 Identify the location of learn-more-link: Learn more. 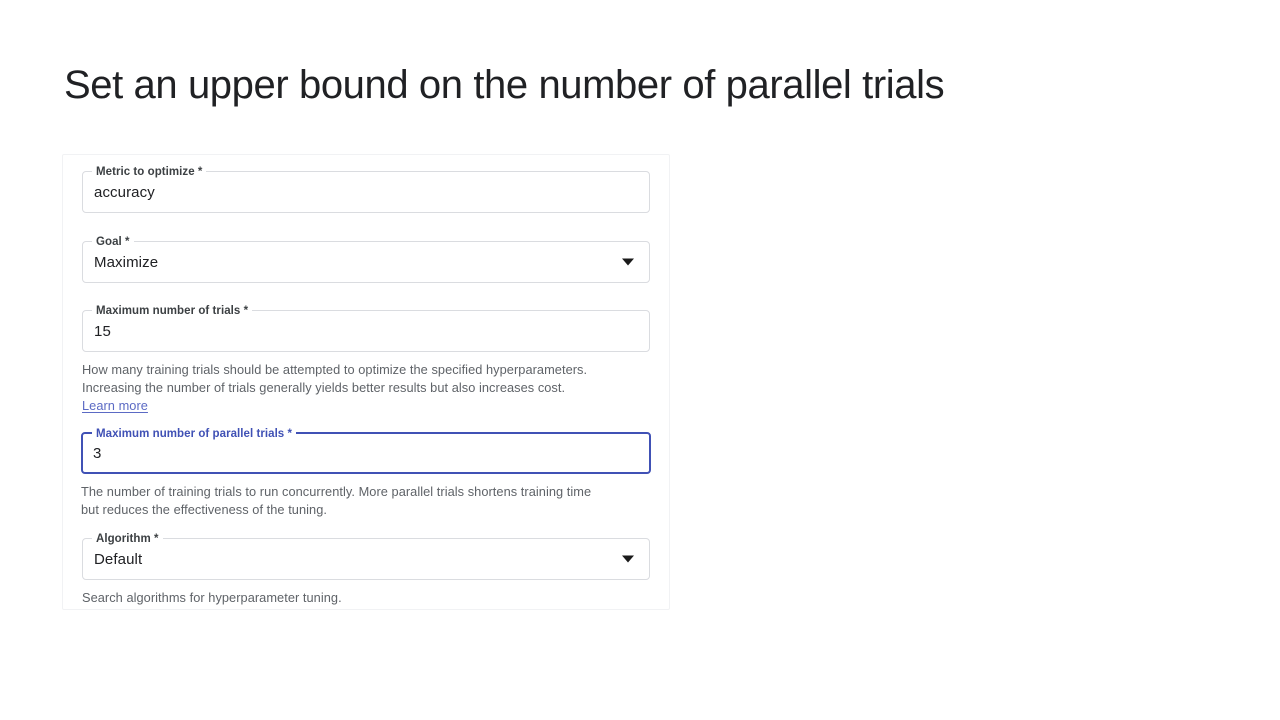
(115, 406).